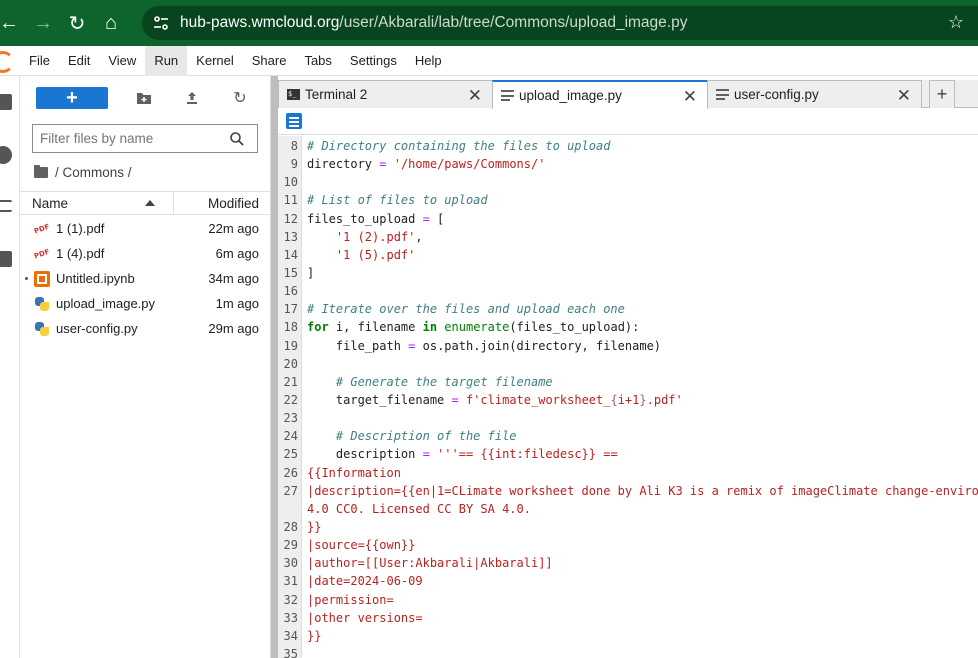 The image size is (978, 658). What do you see at coordinates (628, 636) in the screenshot?
I see `code-line: 34}}` at bounding box center [628, 636].